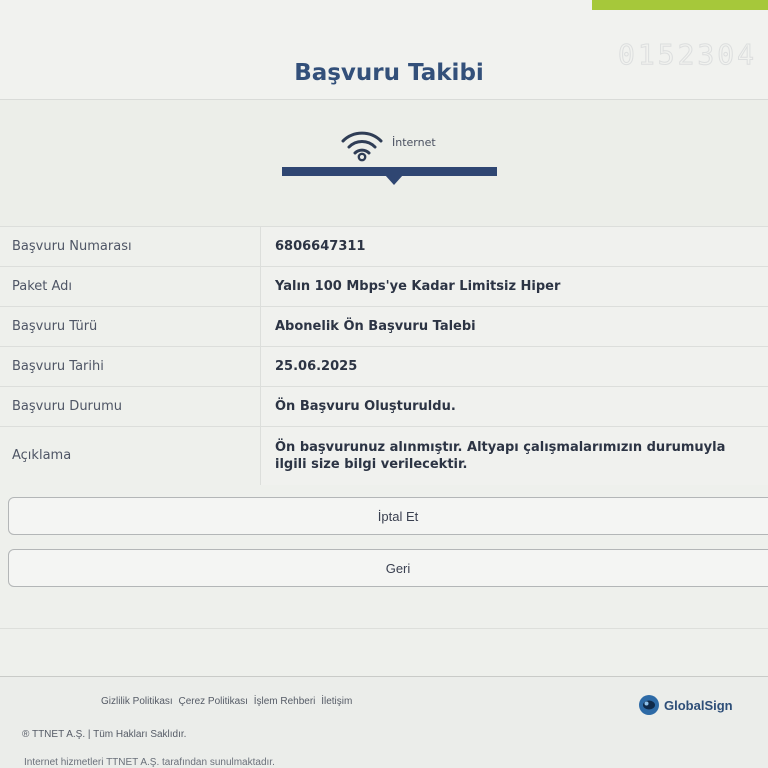  Describe the element at coordinates (130, 406) in the screenshot. I see `row-label: Başvuru Durumu` at that location.